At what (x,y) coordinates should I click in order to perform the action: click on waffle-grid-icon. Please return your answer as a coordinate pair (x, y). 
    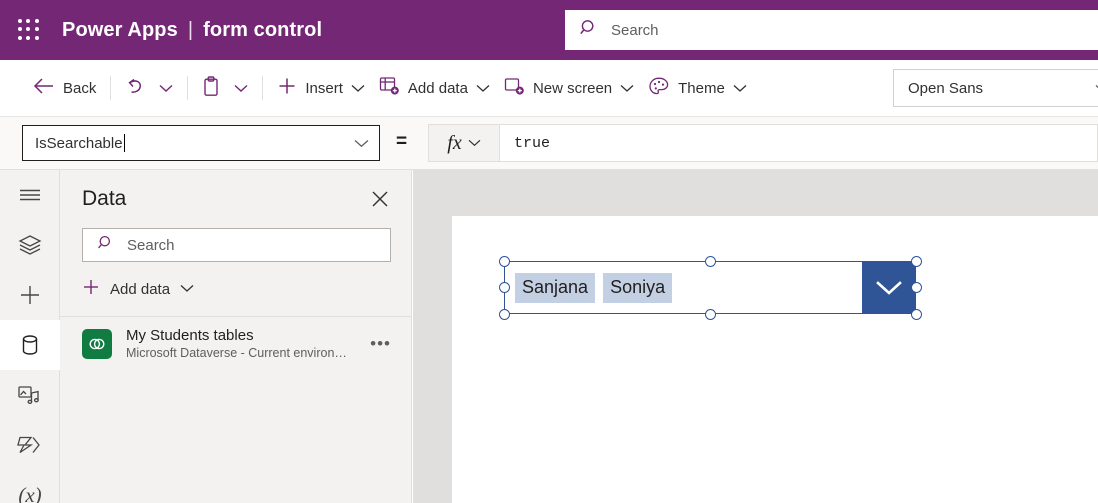
    Looking at the image, I should click on (29, 30).